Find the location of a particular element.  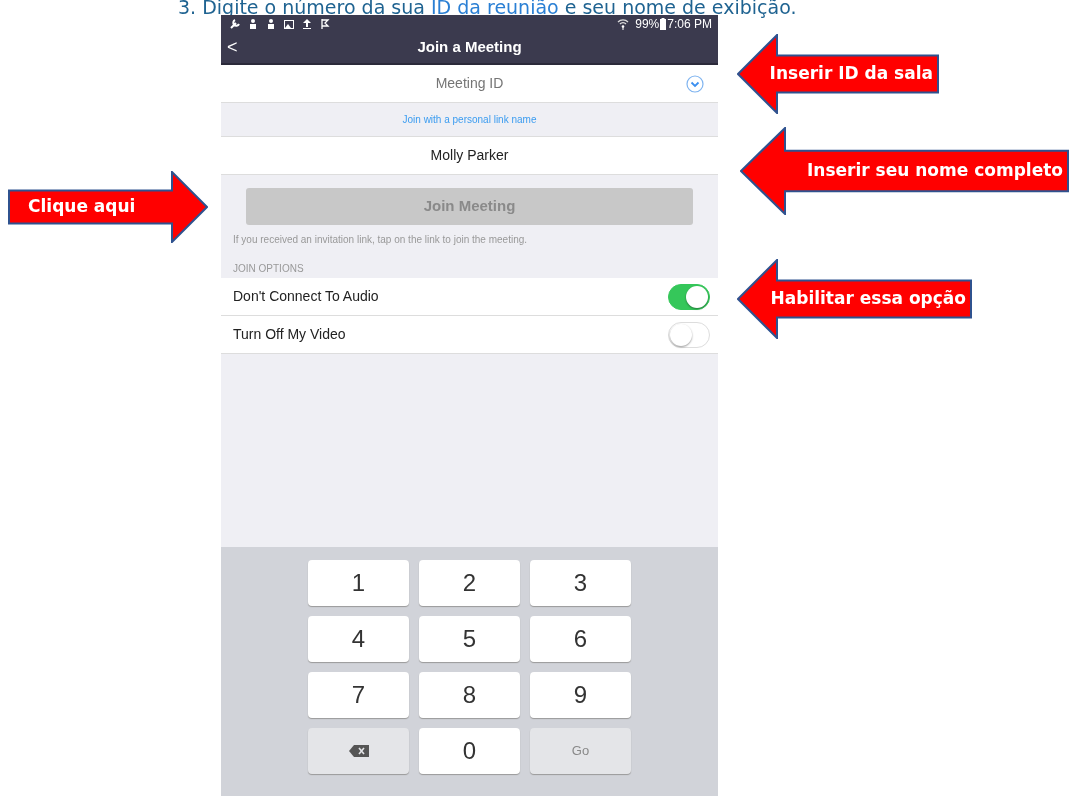

battery-percentage: 99% is located at coordinates (647, 24).